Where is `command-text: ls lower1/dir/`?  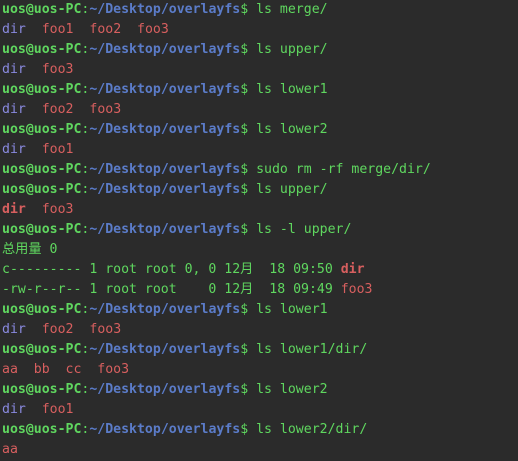 command-text: ls lower1/dir/ is located at coordinates (308, 349).